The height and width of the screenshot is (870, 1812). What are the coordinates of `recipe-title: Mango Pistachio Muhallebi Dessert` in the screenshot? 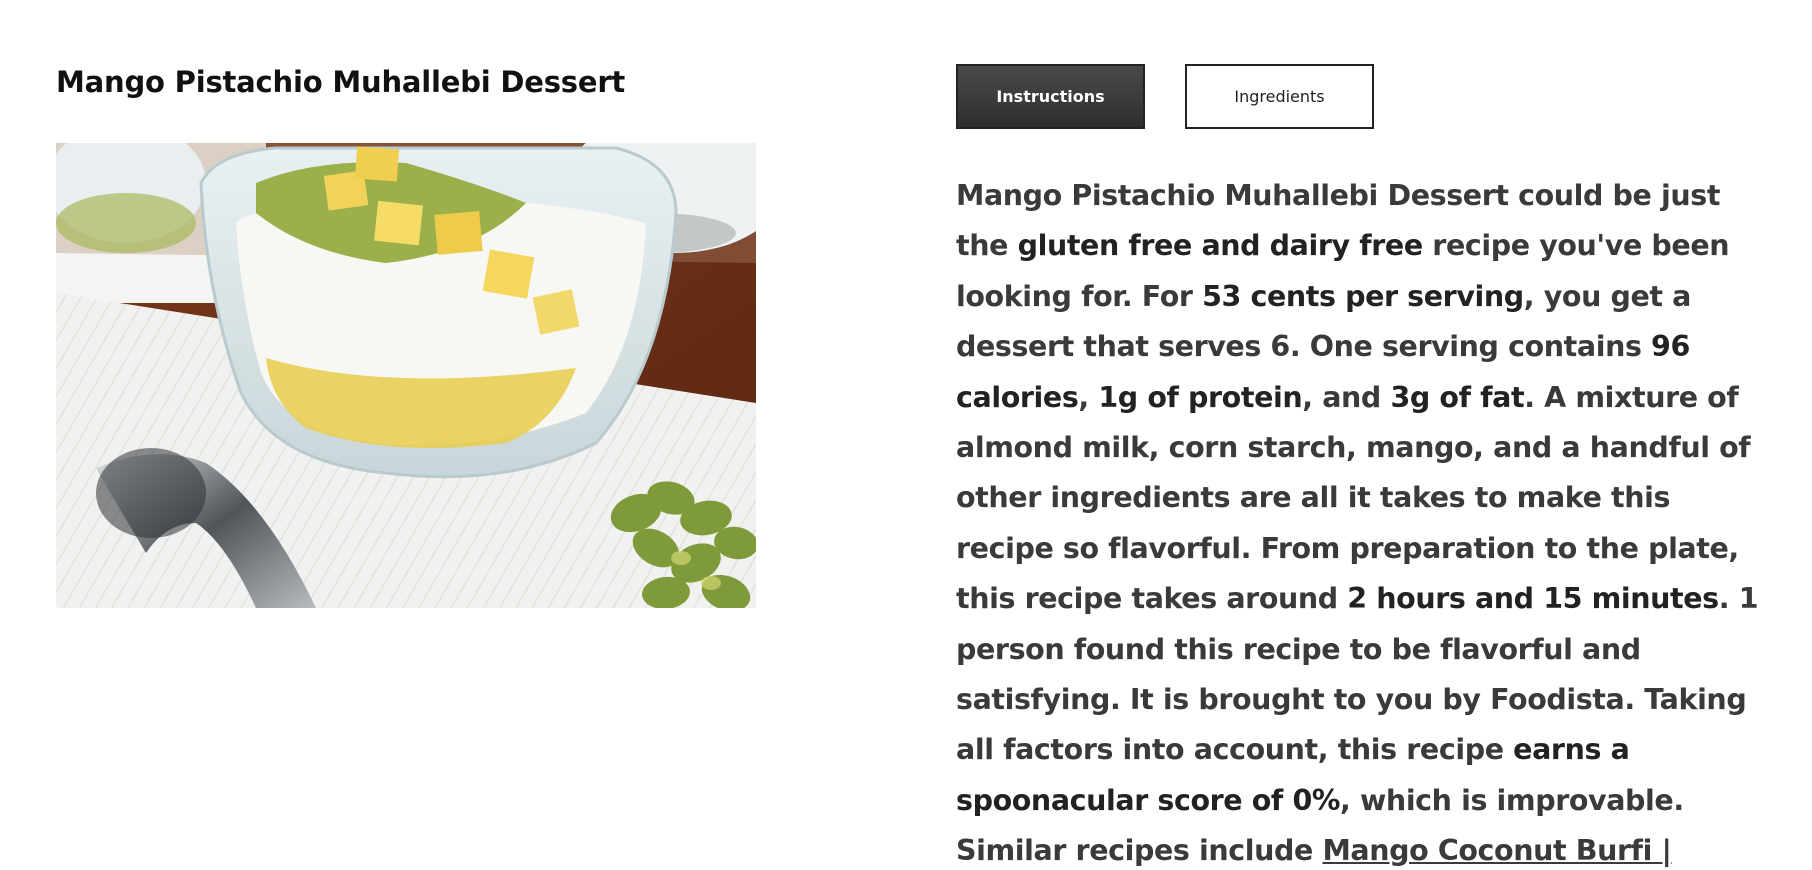 It's located at (341, 82).